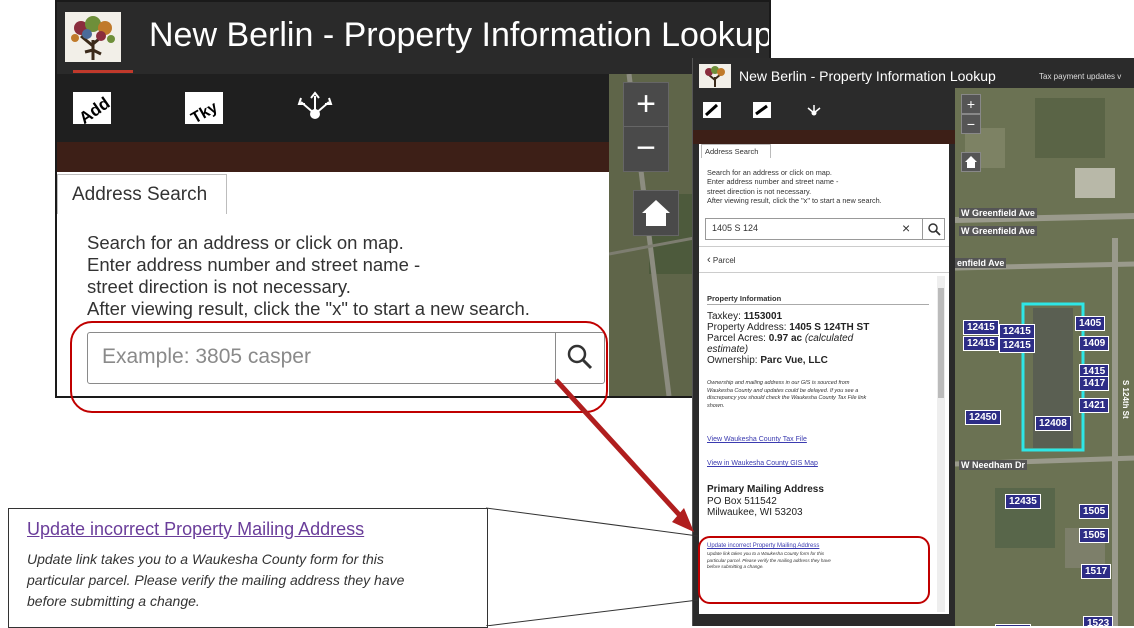  I want to click on callout-connector-bottom, so click(592, 612).